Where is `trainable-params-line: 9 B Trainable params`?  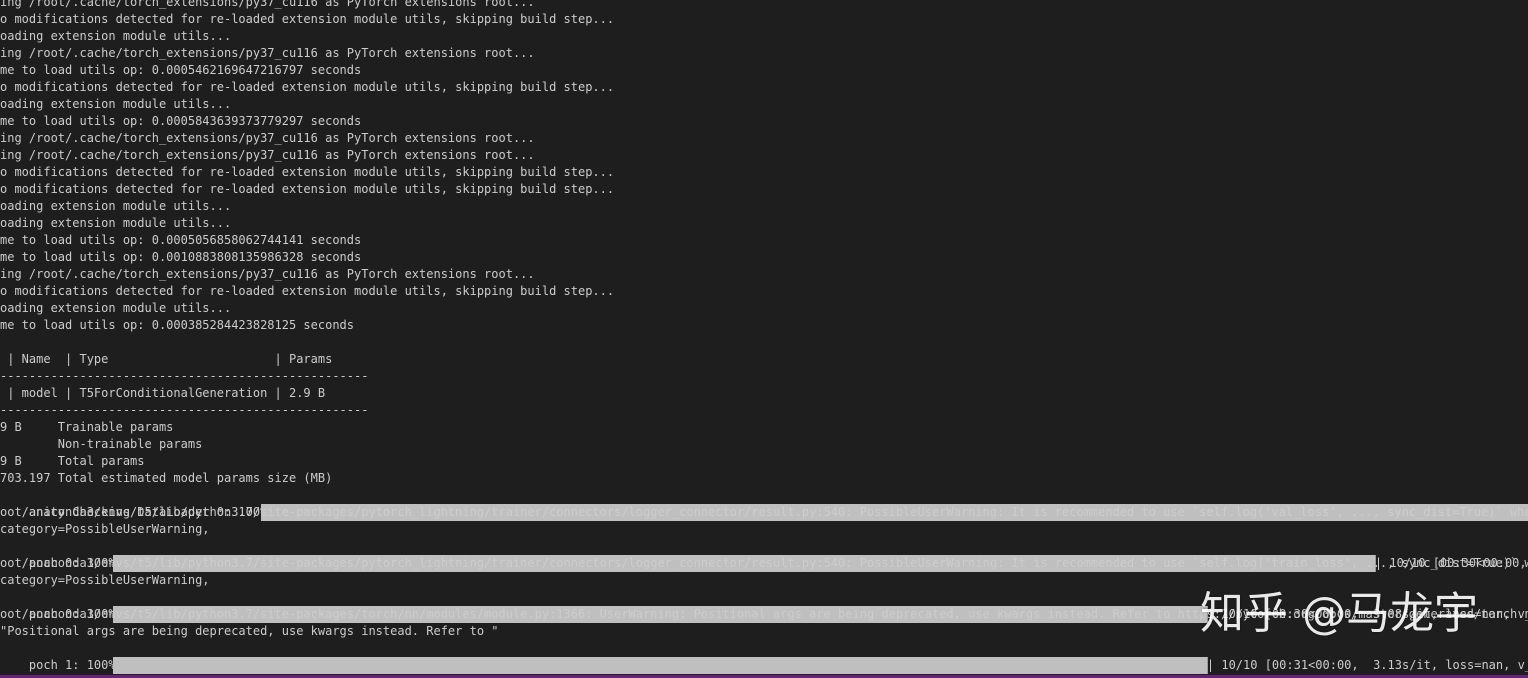
trainable-params-line: 9 B Trainable params is located at coordinates (87, 427).